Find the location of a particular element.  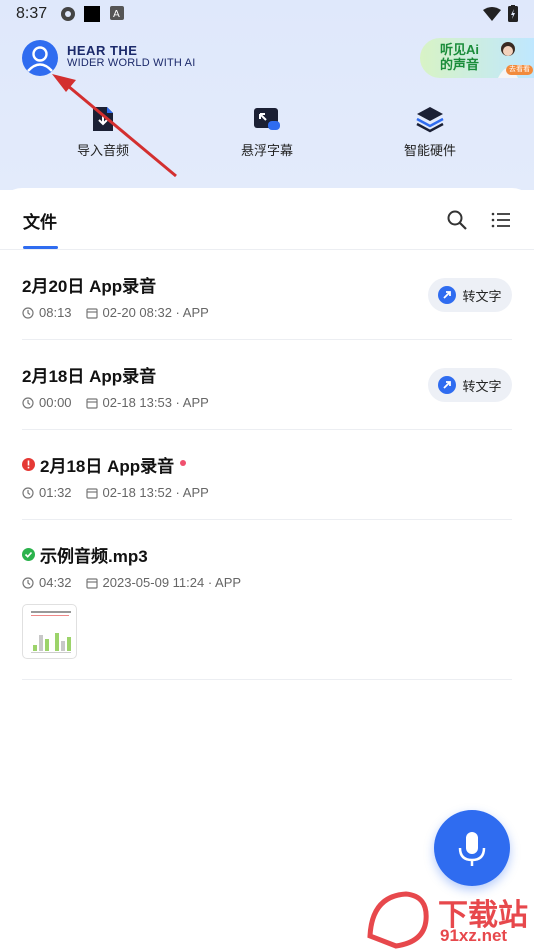

brand-line-1: HEAR THE is located at coordinates (102, 50).